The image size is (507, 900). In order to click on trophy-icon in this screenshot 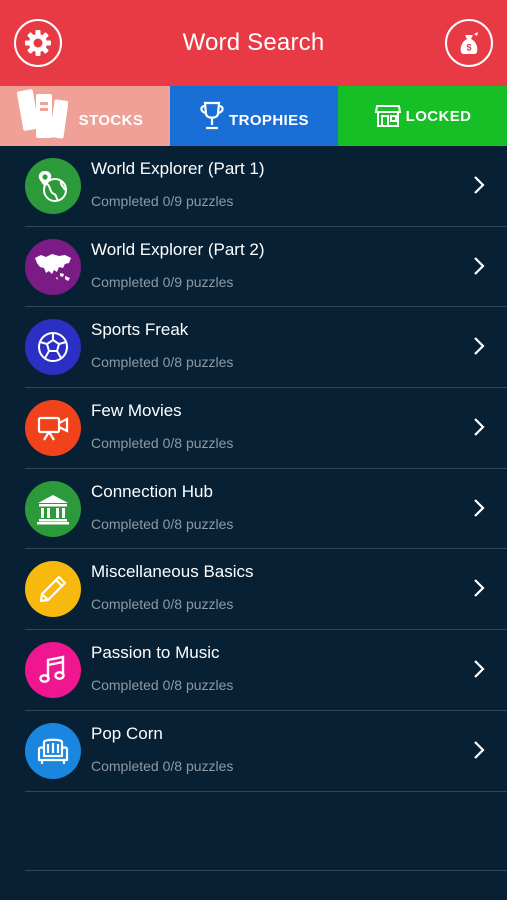, I will do `click(212, 116)`.